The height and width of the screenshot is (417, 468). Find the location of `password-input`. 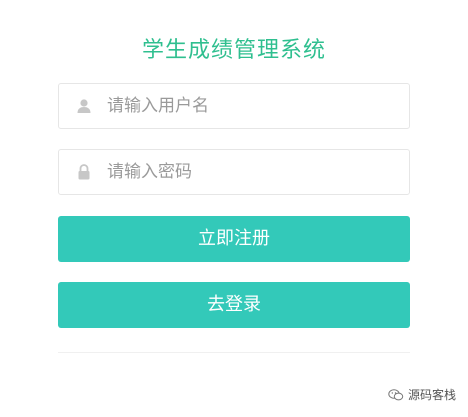

password-input is located at coordinates (252, 172).